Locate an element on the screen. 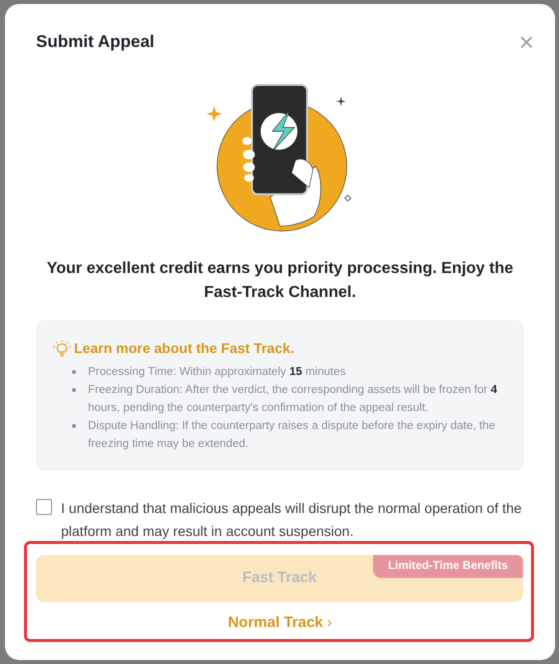 This screenshot has height=664, width=559. info-item-text: Dispute Handling: If the counterparty raises a dispute before the expiry date, the freezing time may be extended. is located at coordinates (292, 435).